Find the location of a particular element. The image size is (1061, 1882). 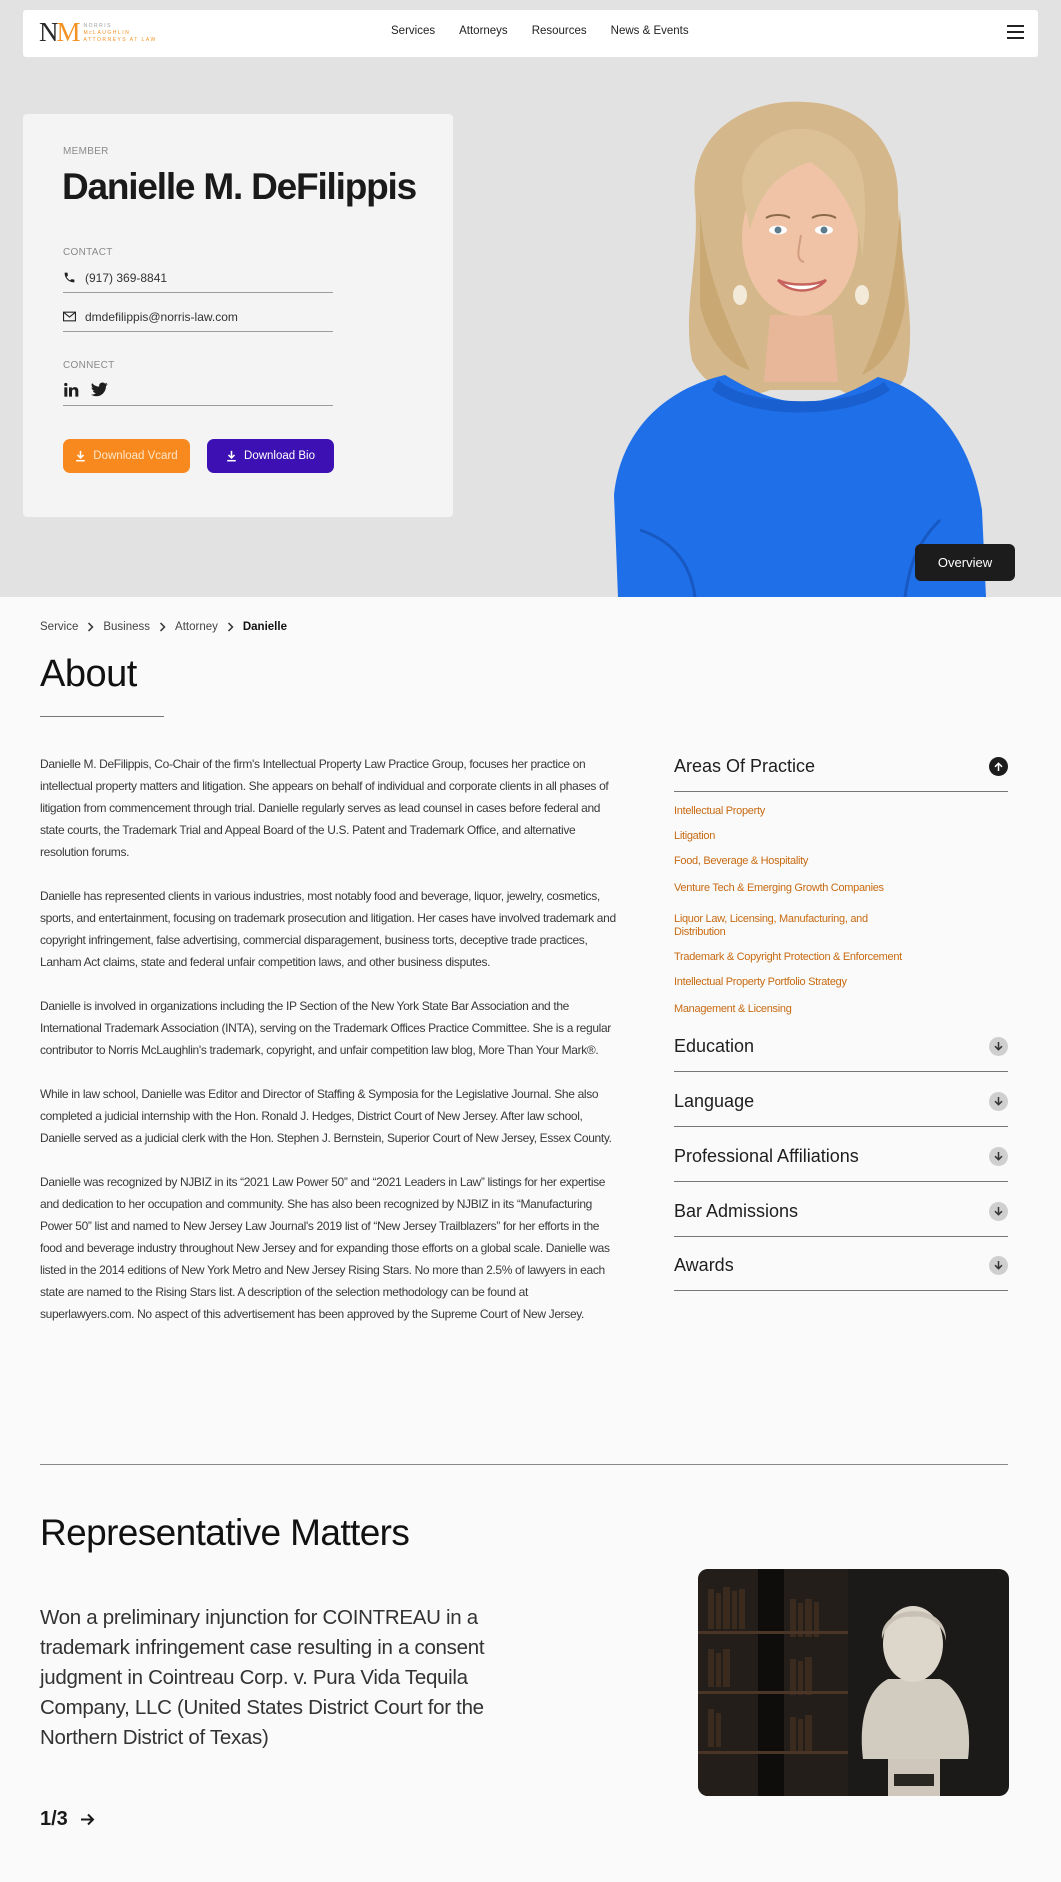

about-heading: About is located at coordinates (88, 674).